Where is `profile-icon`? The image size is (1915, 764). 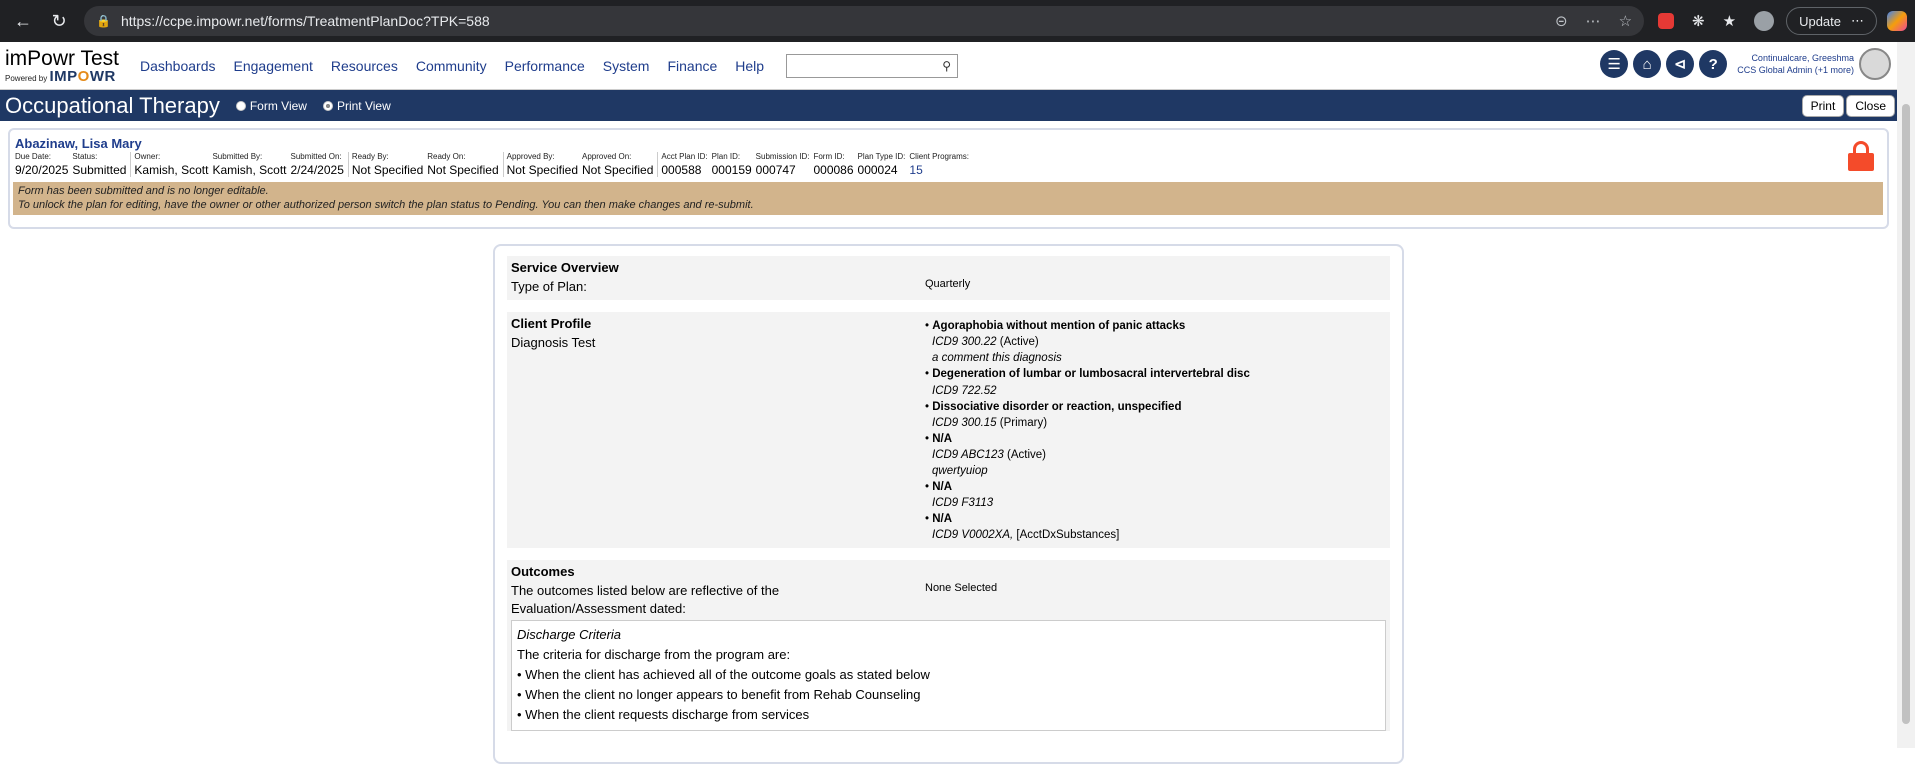
profile-icon is located at coordinates (1764, 21).